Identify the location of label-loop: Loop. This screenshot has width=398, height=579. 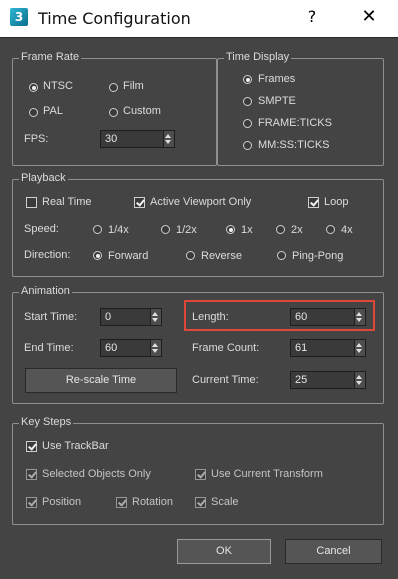
(336, 202).